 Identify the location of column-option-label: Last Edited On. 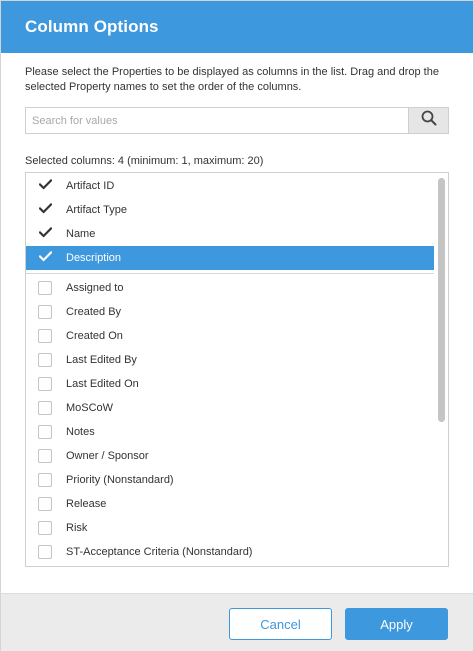
(102, 384).